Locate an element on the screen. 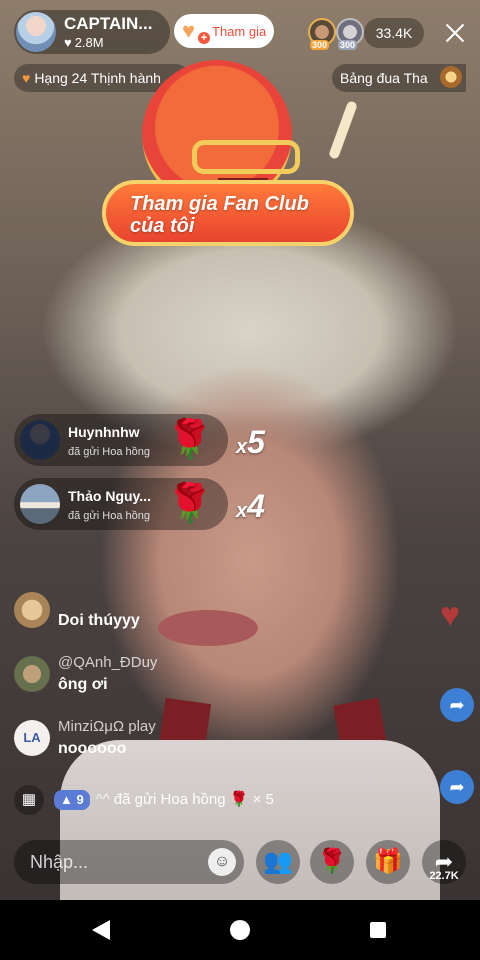  gift-box-icon: ▦ is located at coordinates (29, 800).